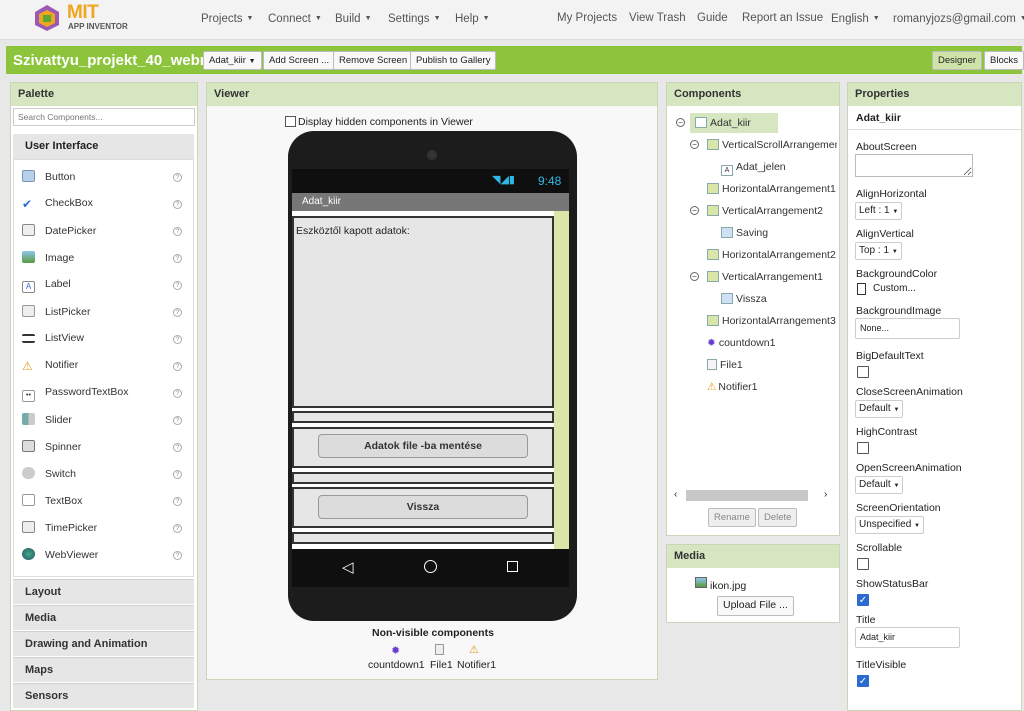  What do you see at coordinates (103, 617) in the screenshot?
I see `category-media: Media` at bounding box center [103, 617].